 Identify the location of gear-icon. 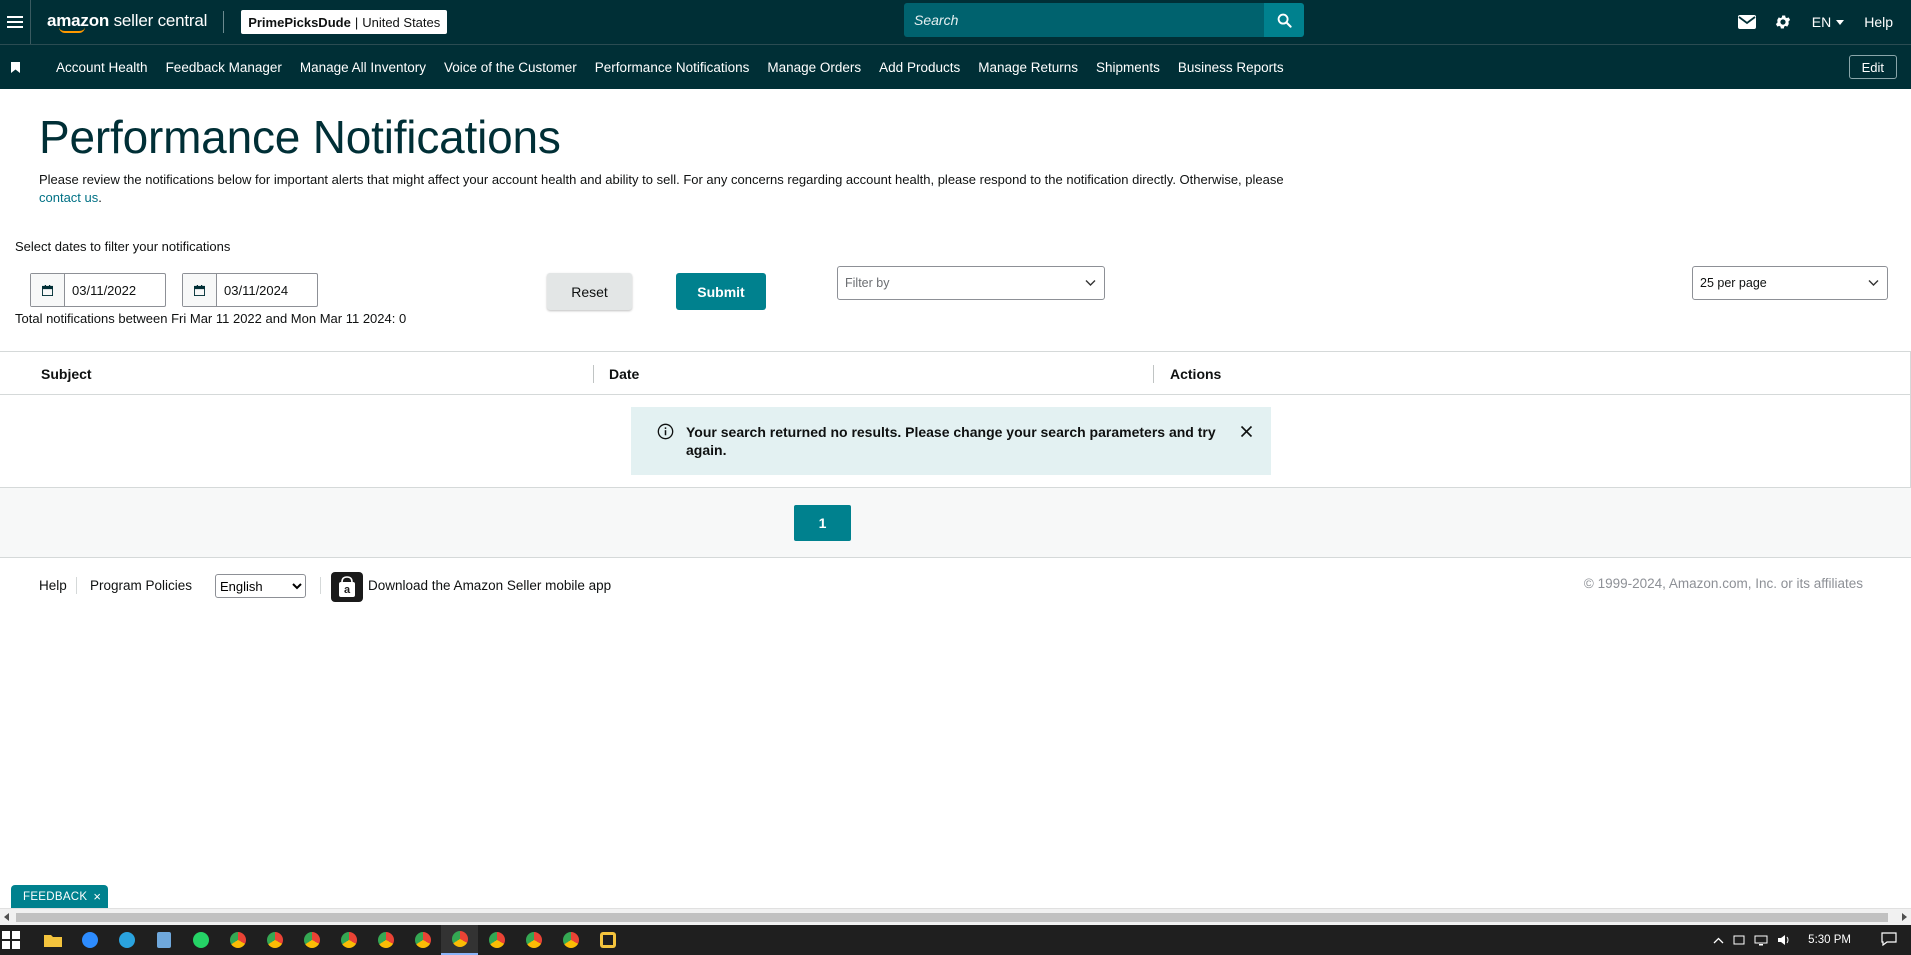
(1783, 22).